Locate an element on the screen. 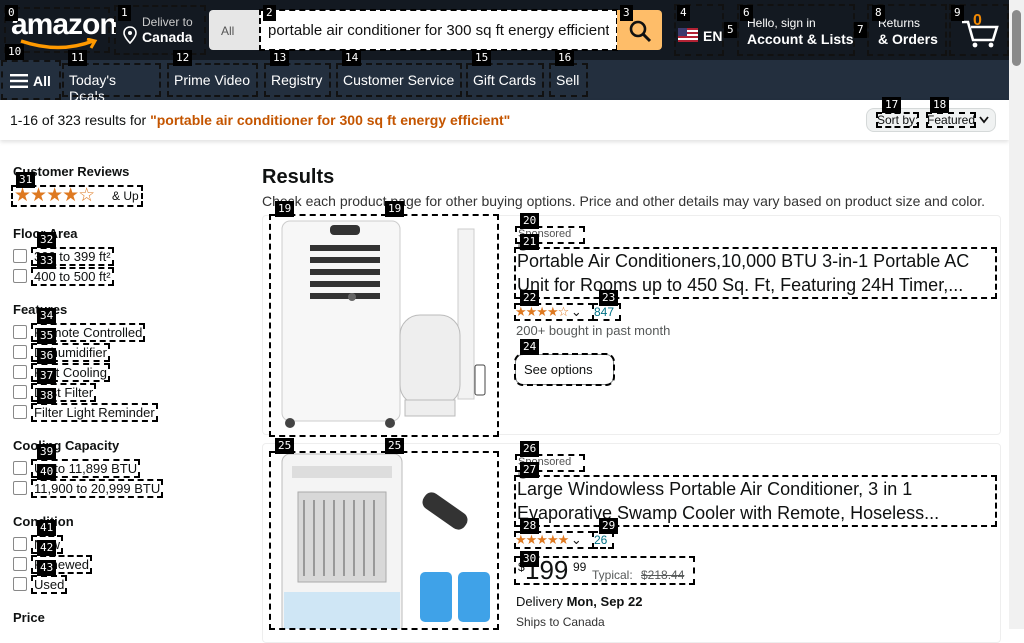 The height and width of the screenshot is (643, 1024). page-scrollbar is located at coordinates (1016, 314).